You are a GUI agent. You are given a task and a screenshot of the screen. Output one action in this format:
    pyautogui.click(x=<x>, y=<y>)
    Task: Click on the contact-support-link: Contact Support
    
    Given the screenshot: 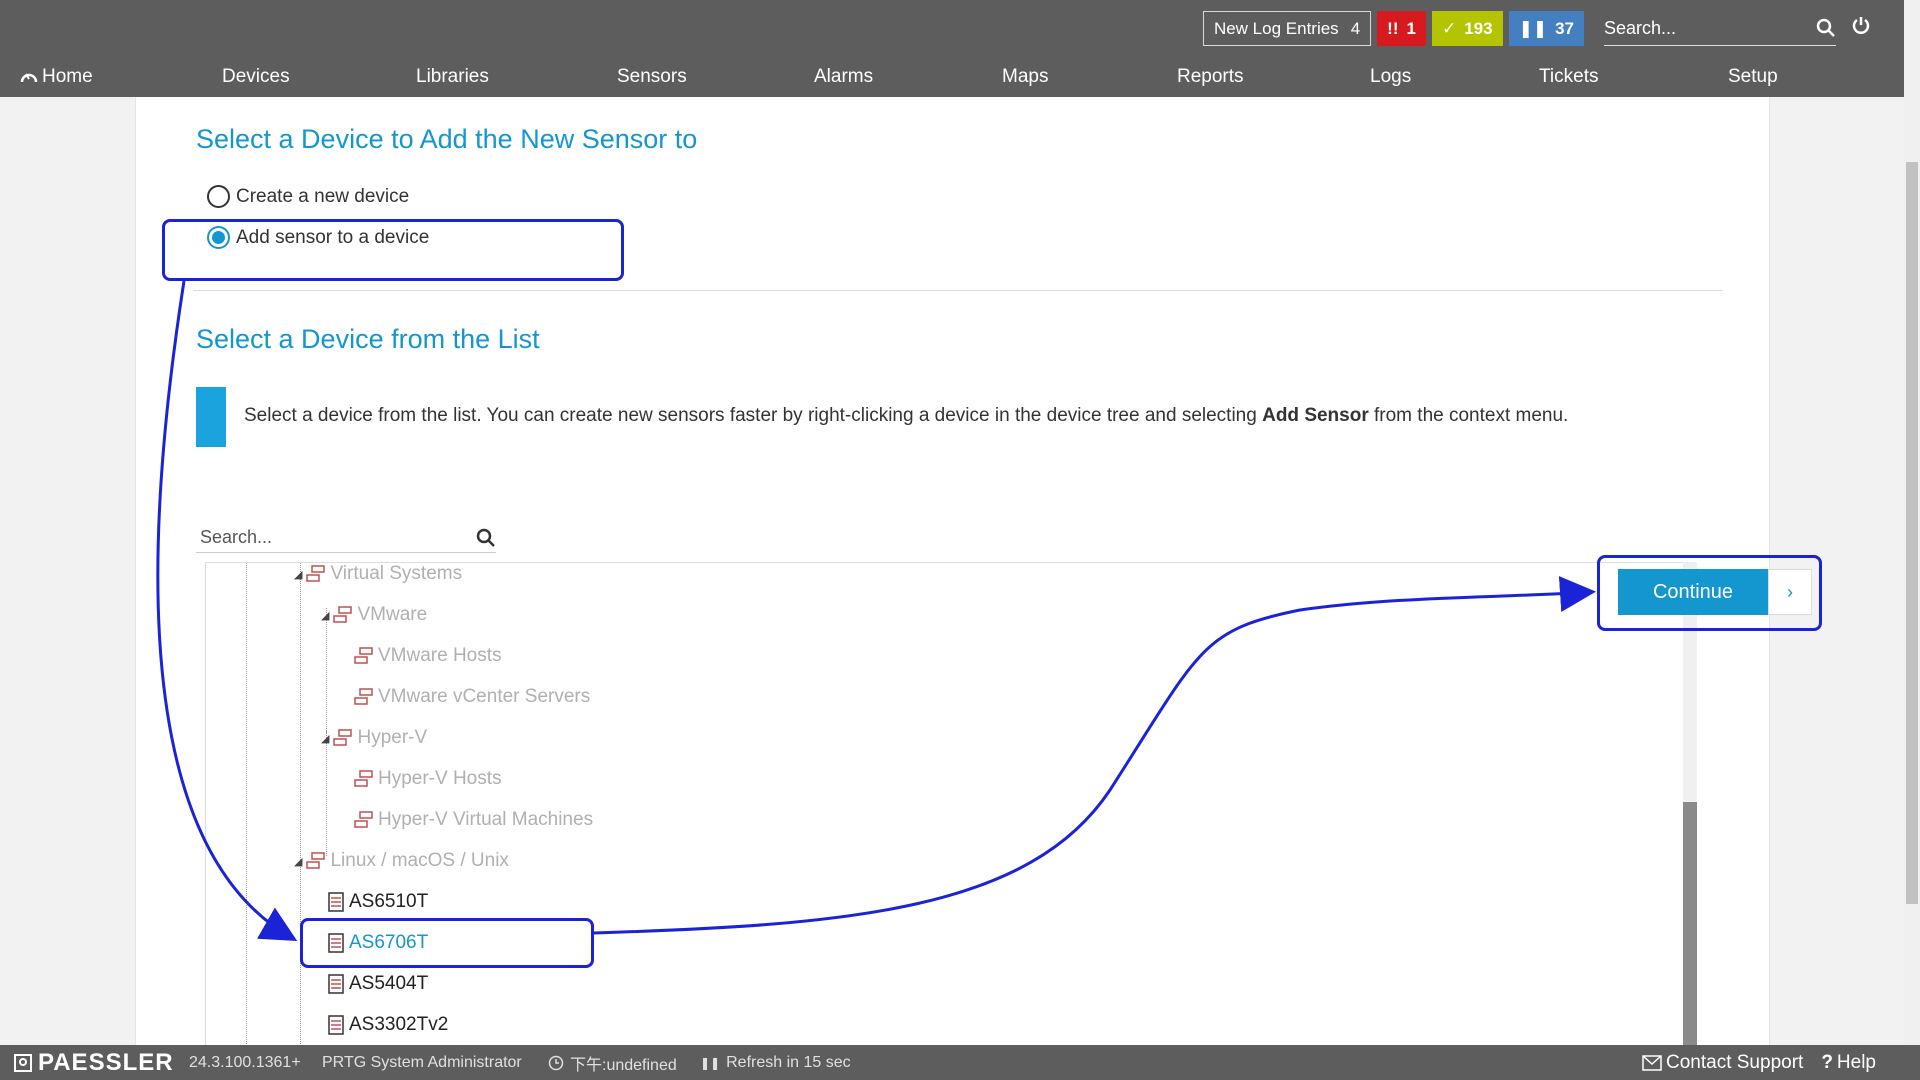 What is the action you would take?
    pyautogui.click(x=1722, y=1063)
    